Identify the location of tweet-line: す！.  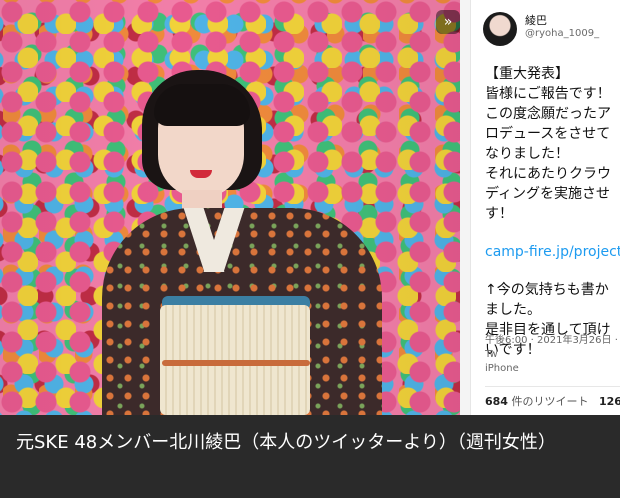
(499, 214).